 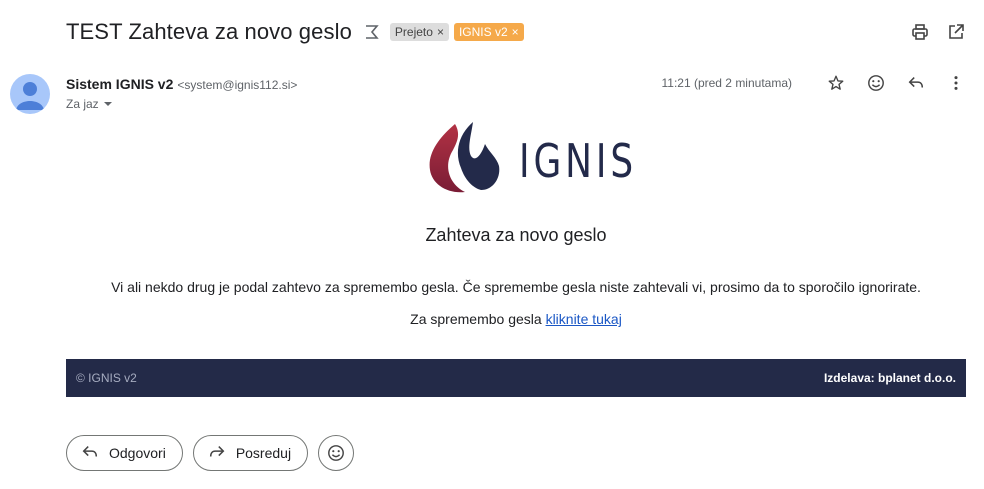 What do you see at coordinates (119, 84) in the screenshot?
I see `sender-name: Sistem IGNIS v2` at bounding box center [119, 84].